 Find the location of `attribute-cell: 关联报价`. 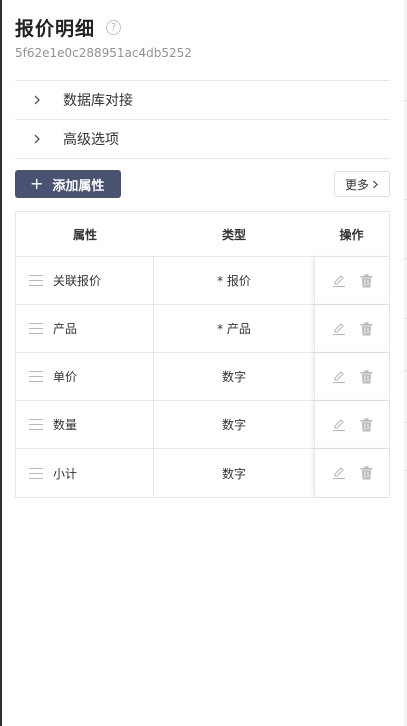

attribute-cell: 关联报价 is located at coordinates (85, 280).